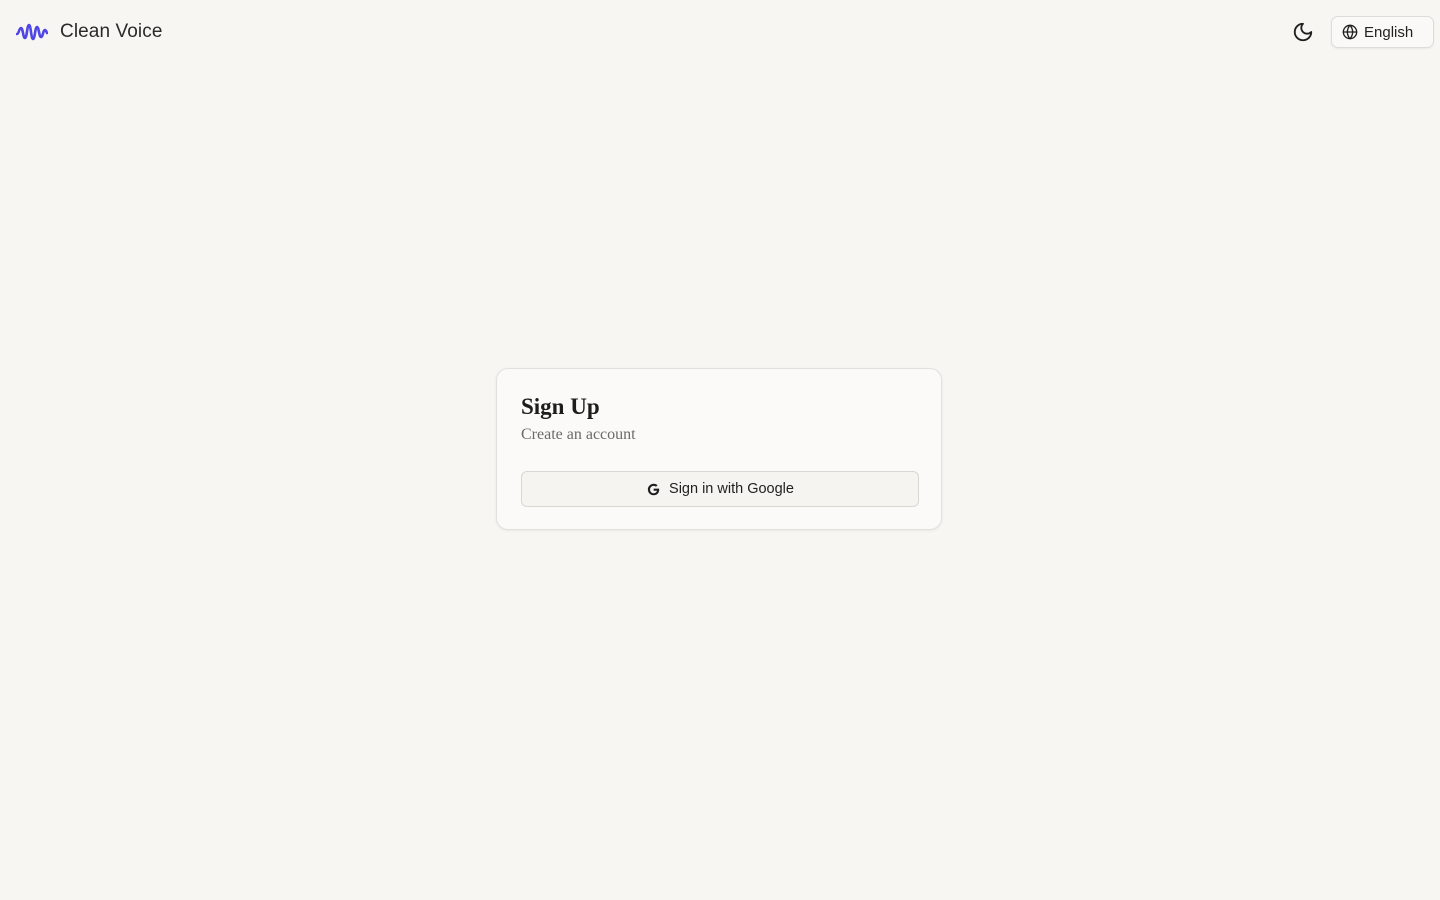 The height and width of the screenshot is (900, 1440). I want to click on moon-icon, so click(1303, 32).